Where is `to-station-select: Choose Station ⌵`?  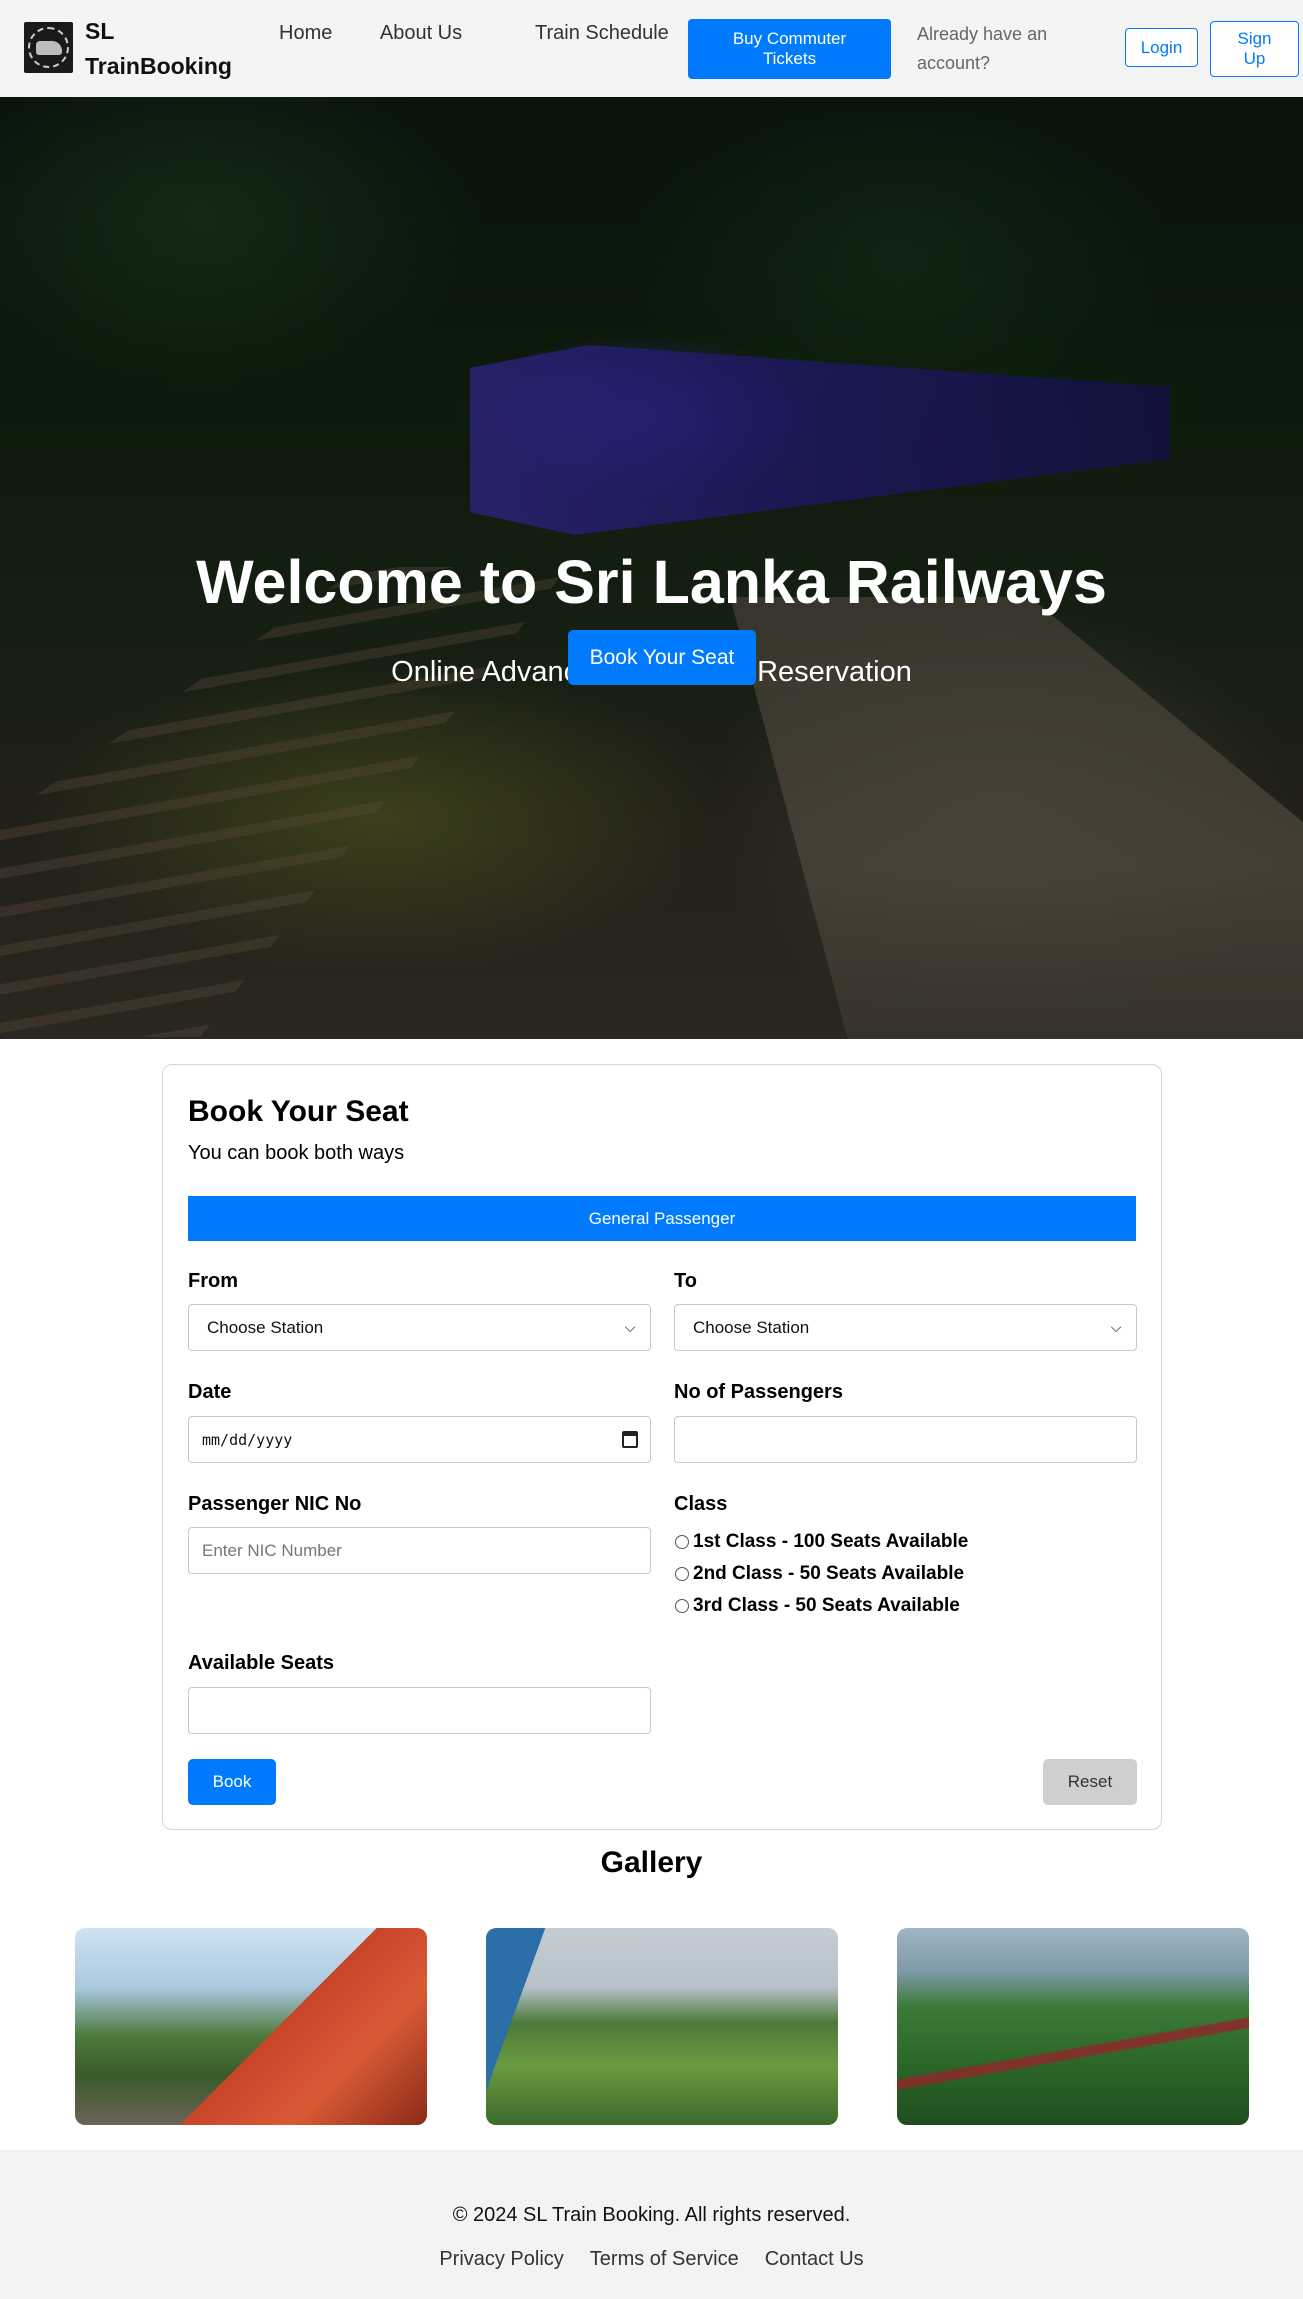
to-station-select: Choose Station ⌵ is located at coordinates (905, 1327).